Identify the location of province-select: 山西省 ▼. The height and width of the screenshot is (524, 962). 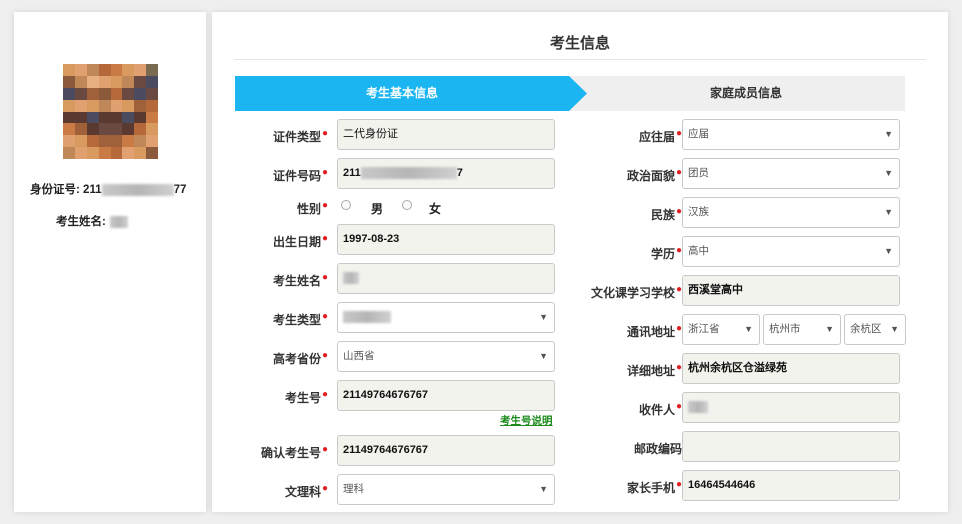
(446, 356).